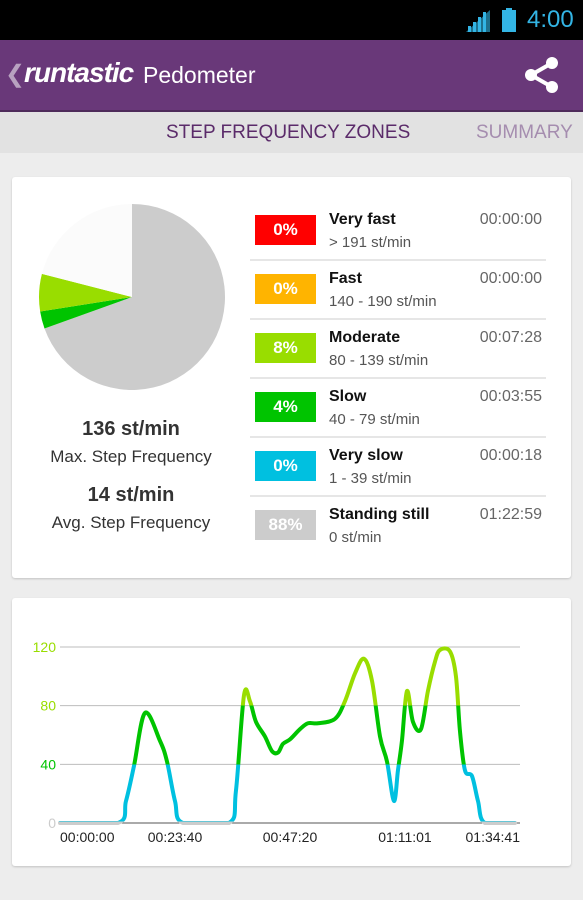  I want to click on x-tick-label: 01:11:01, so click(405, 837).